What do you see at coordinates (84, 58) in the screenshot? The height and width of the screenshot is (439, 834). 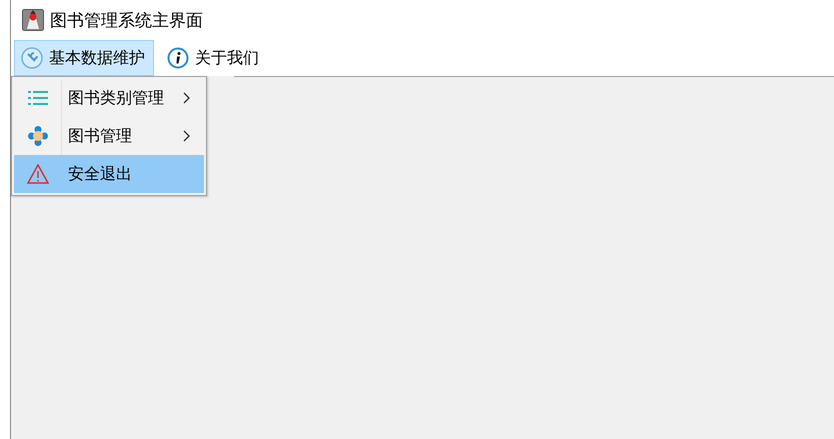 I see `menu-item: 基本数据维护` at bounding box center [84, 58].